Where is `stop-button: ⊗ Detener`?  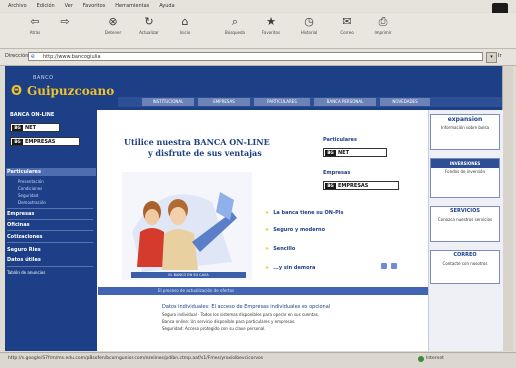 stop-button: ⊗ Detener is located at coordinates (113, 25).